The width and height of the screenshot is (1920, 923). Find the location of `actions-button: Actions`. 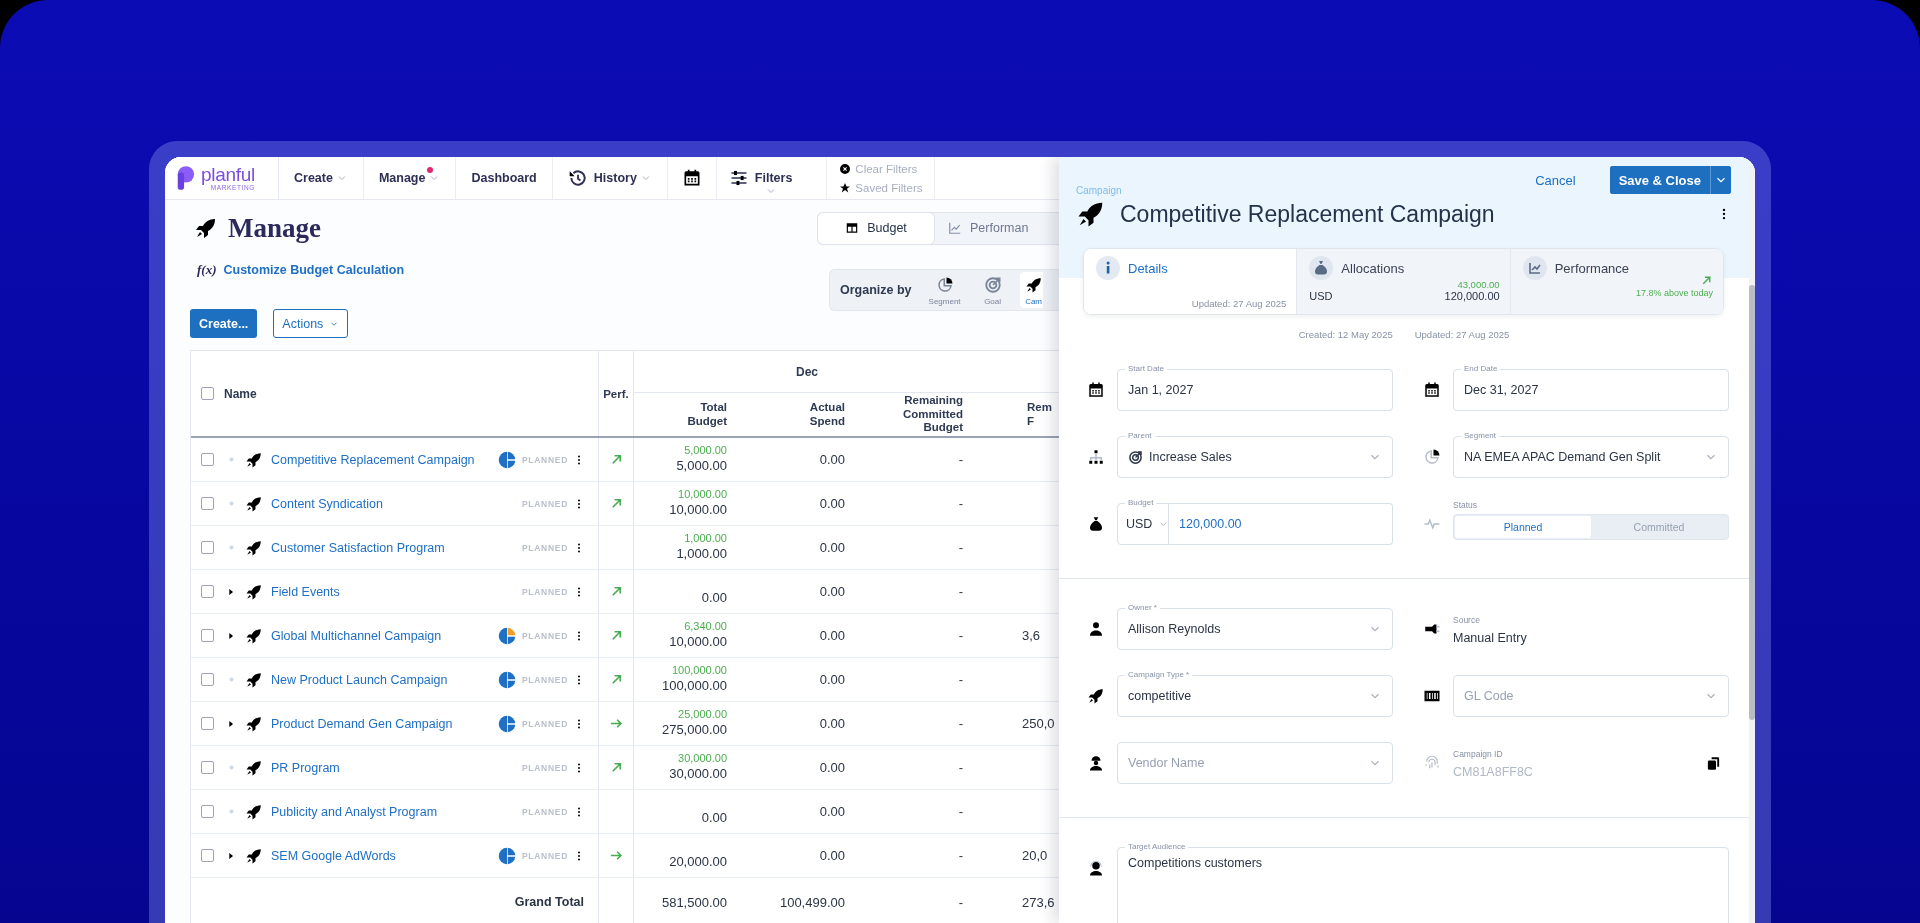

actions-button: Actions is located at coordinates (311, 323).